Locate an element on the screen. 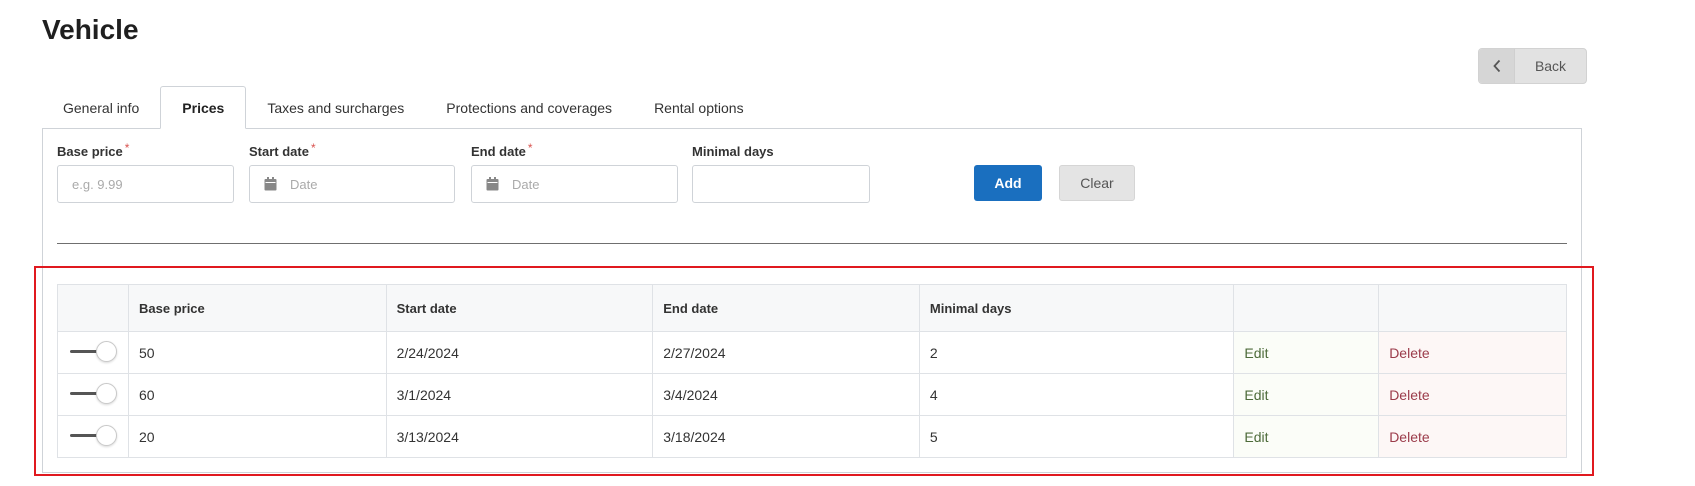 This screenshot has width=1695, height=486. clear-button: Clear is located at coordinates (1097, 183).